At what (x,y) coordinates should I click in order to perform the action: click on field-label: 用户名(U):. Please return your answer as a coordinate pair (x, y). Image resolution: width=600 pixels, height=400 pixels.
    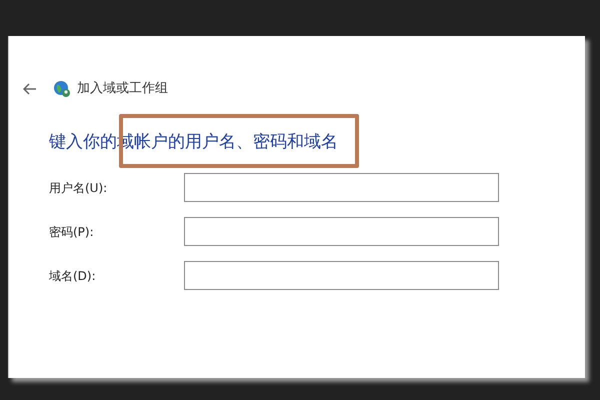
    Looking at the image, I should click on (78, 188).